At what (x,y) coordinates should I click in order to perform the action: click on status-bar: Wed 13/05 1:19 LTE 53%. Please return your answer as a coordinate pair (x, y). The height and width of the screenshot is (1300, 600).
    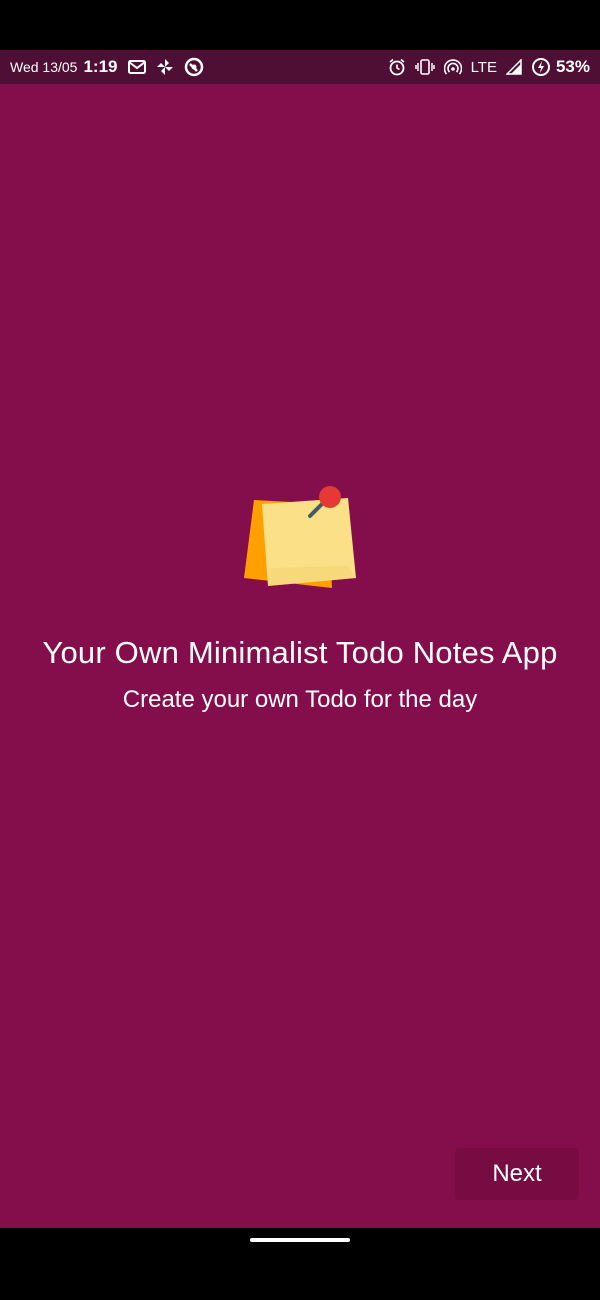
    Looking at the image, I should click on (300, 67).